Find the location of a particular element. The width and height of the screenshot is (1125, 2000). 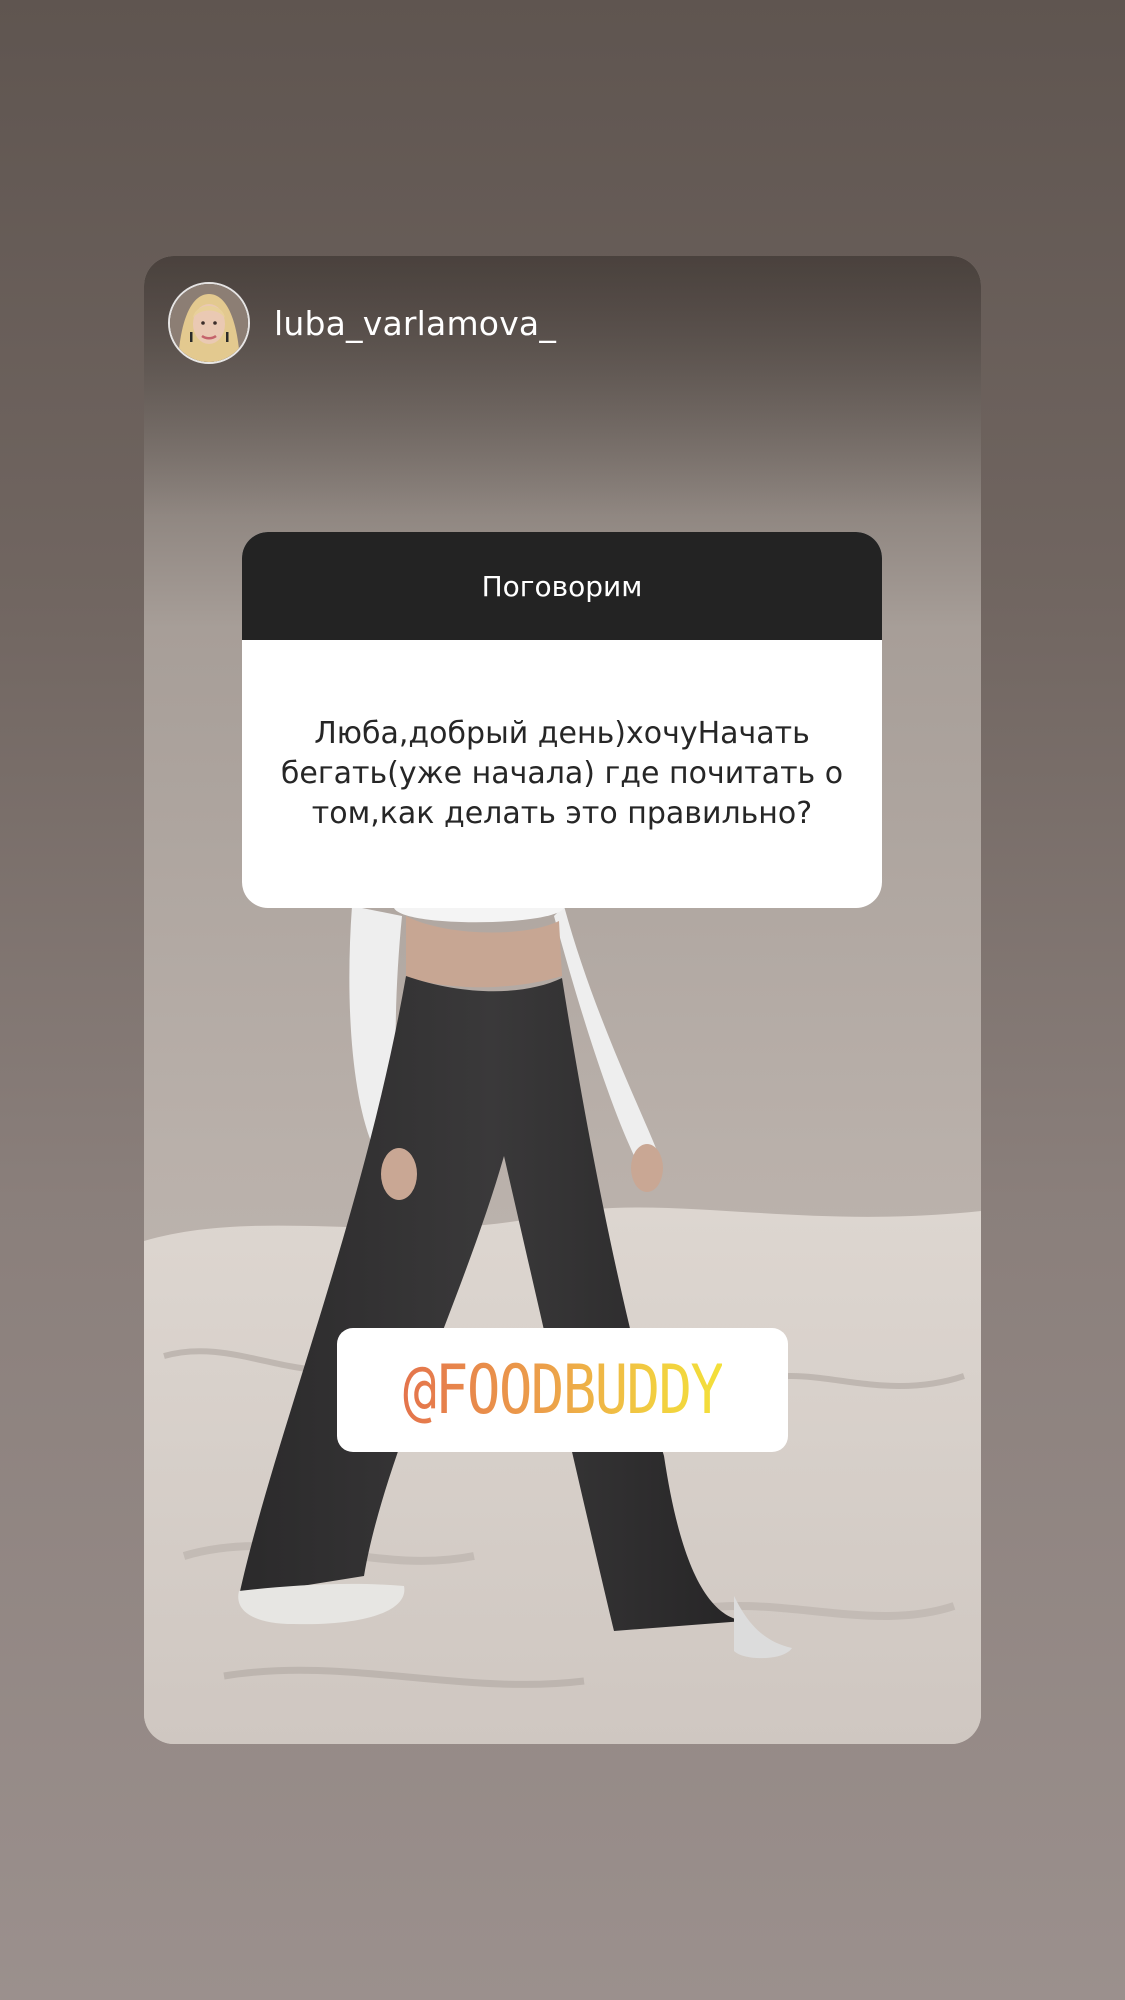

mention-sticker: @FOODBUDDY is located at coordinates (562, 1390).